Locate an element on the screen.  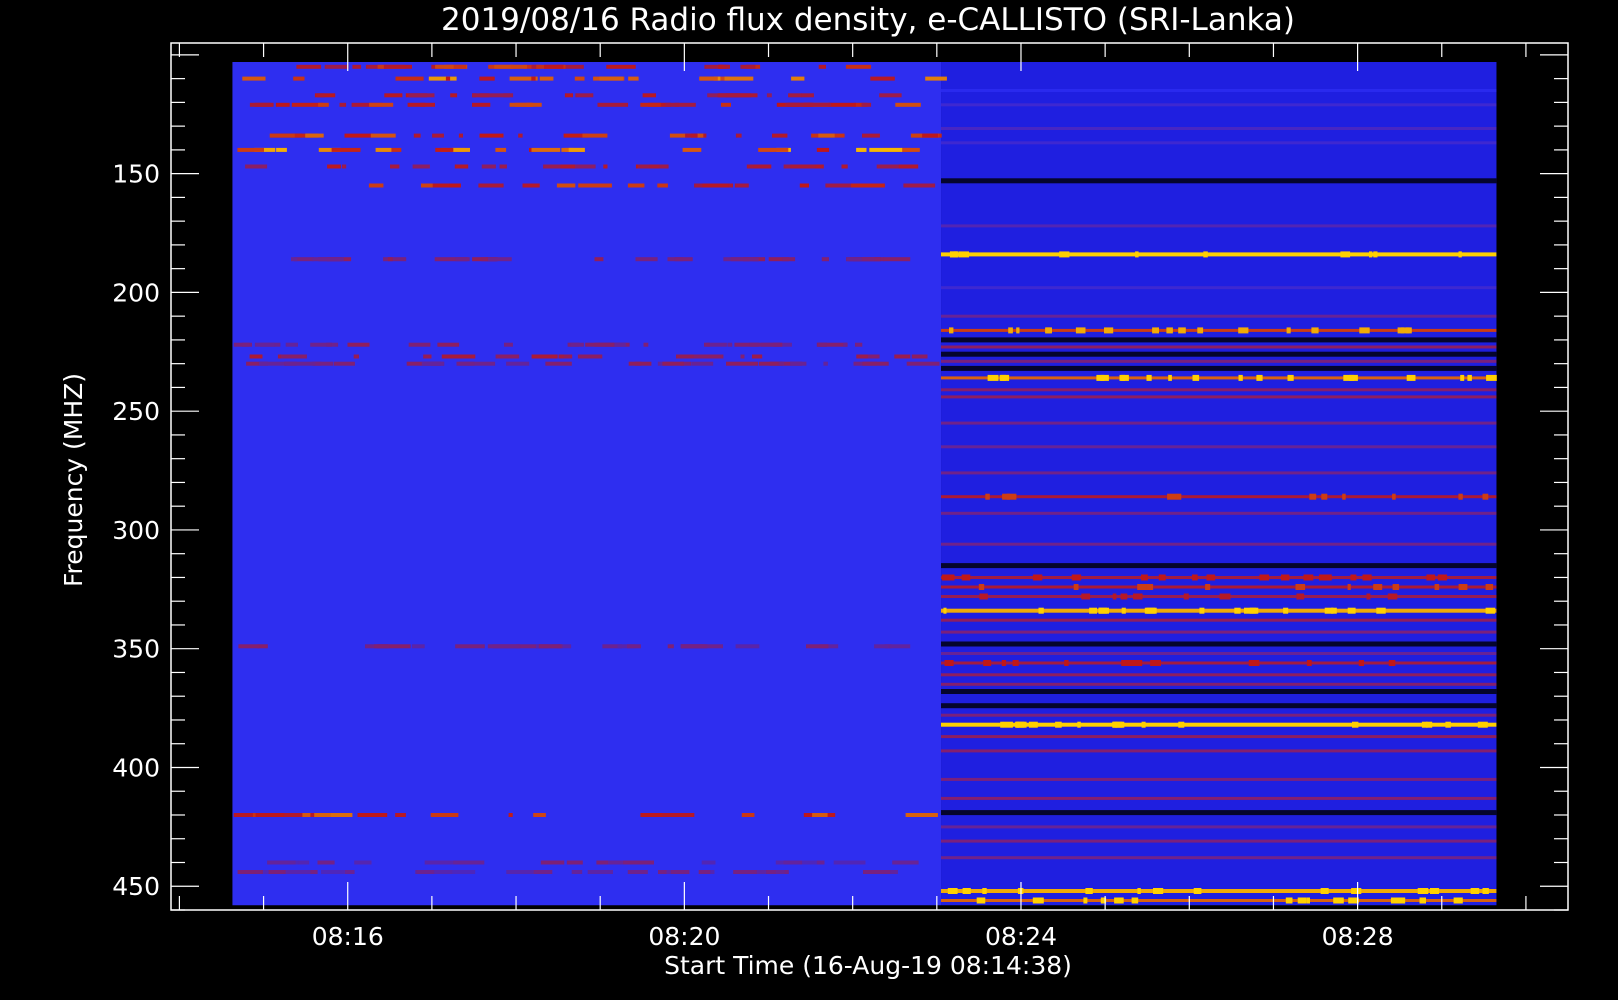
y-tick-label: 400 is located at coordinates (136, 767).